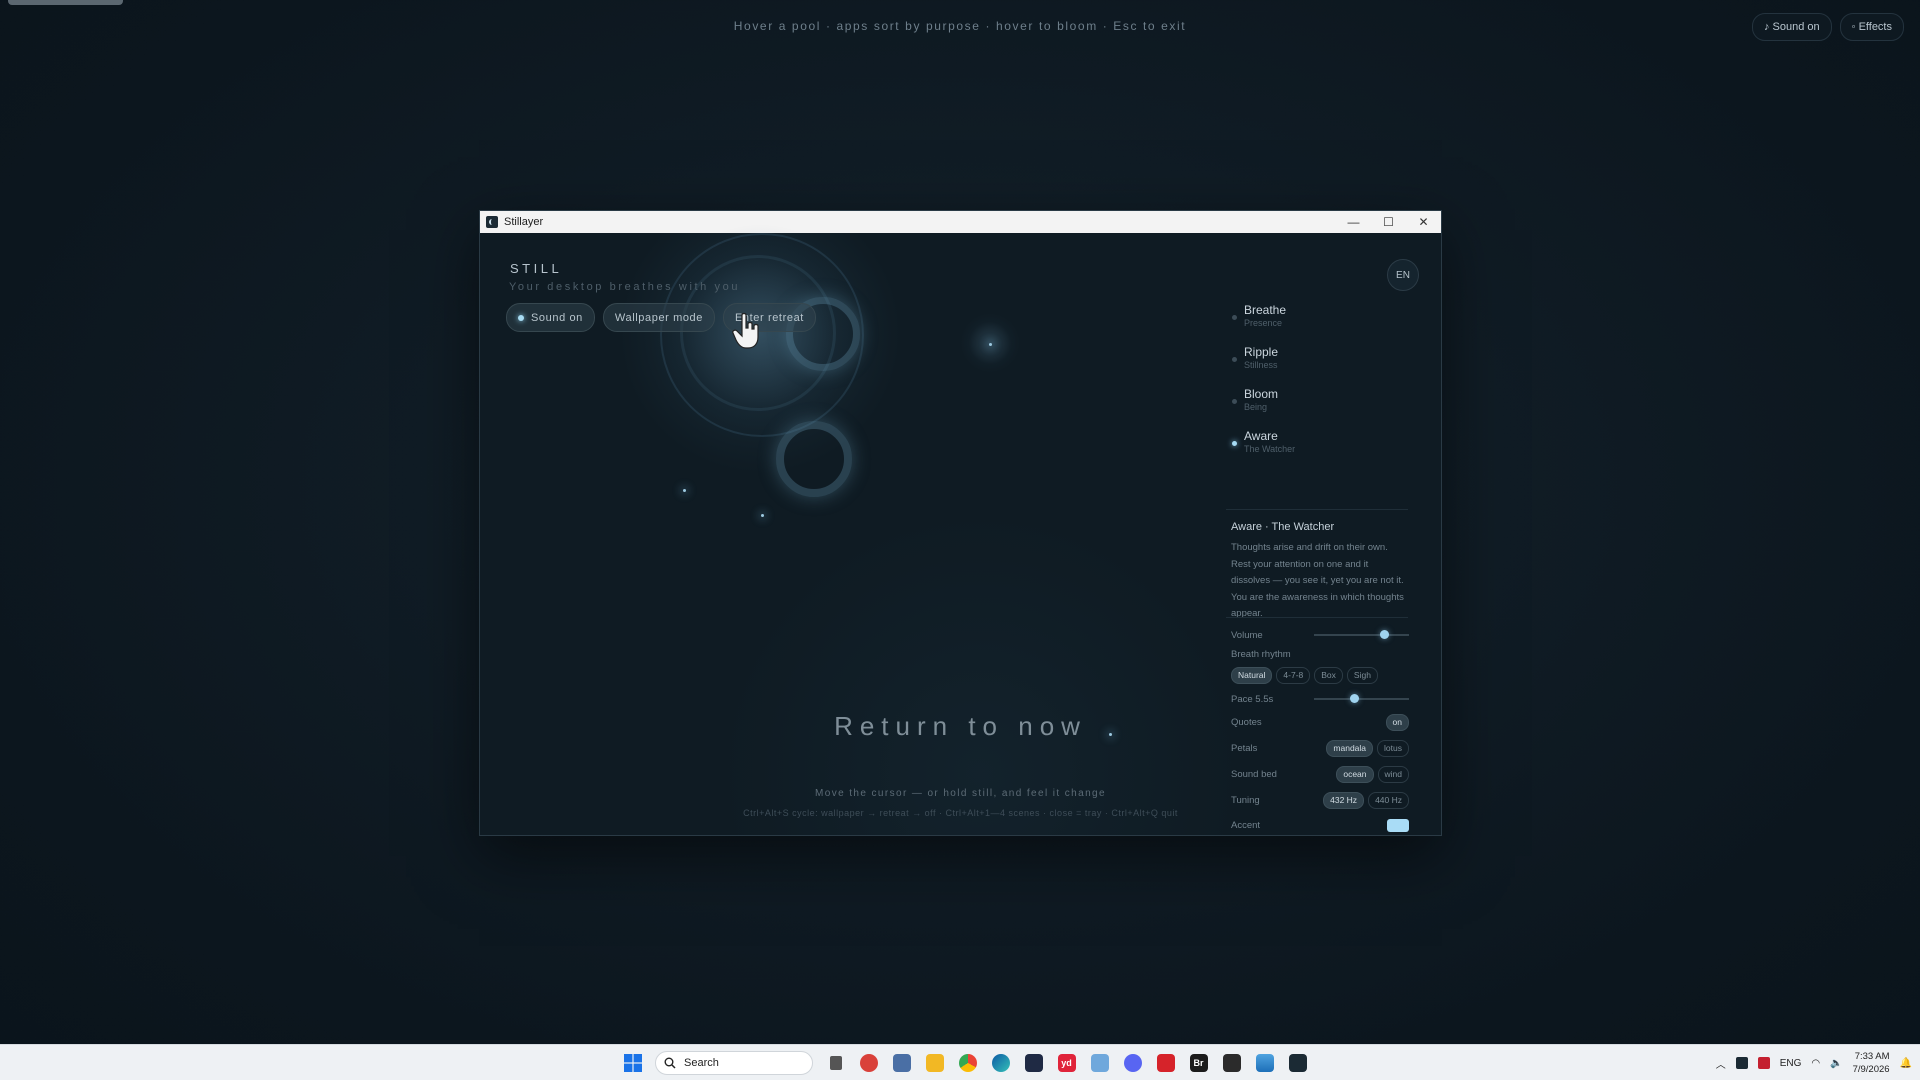 The image size is (1920, 1080). I want to click on notification-icon: 🔔, so click(1906, 1063).